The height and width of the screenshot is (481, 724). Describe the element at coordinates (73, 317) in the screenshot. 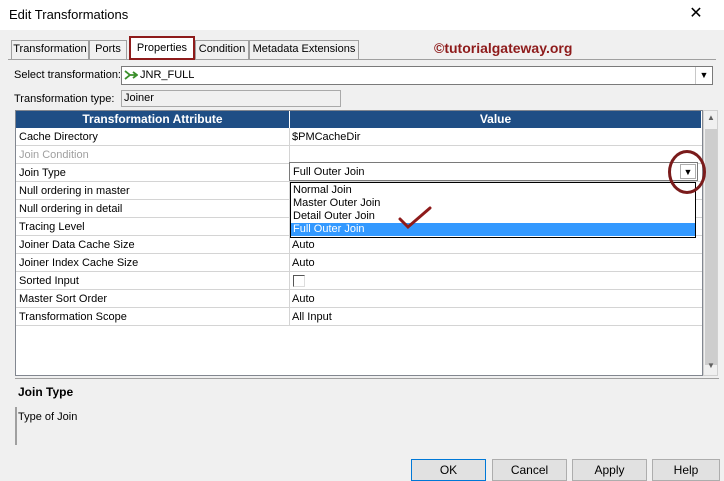

I see `attribute-cell: Transformation Scope` at that location.